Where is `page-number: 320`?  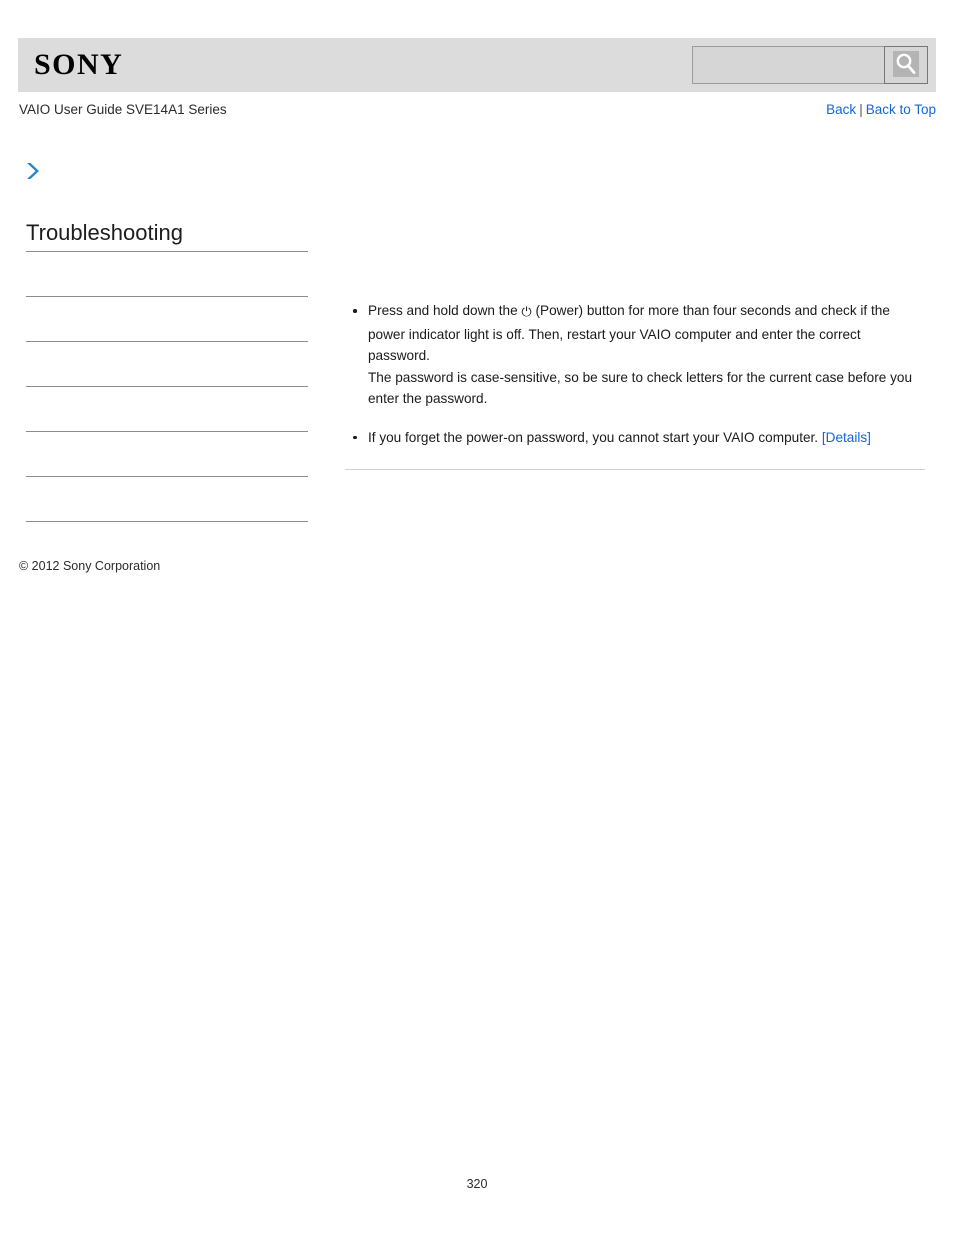 page-number: 320 is located at coordinates (477, 1184).